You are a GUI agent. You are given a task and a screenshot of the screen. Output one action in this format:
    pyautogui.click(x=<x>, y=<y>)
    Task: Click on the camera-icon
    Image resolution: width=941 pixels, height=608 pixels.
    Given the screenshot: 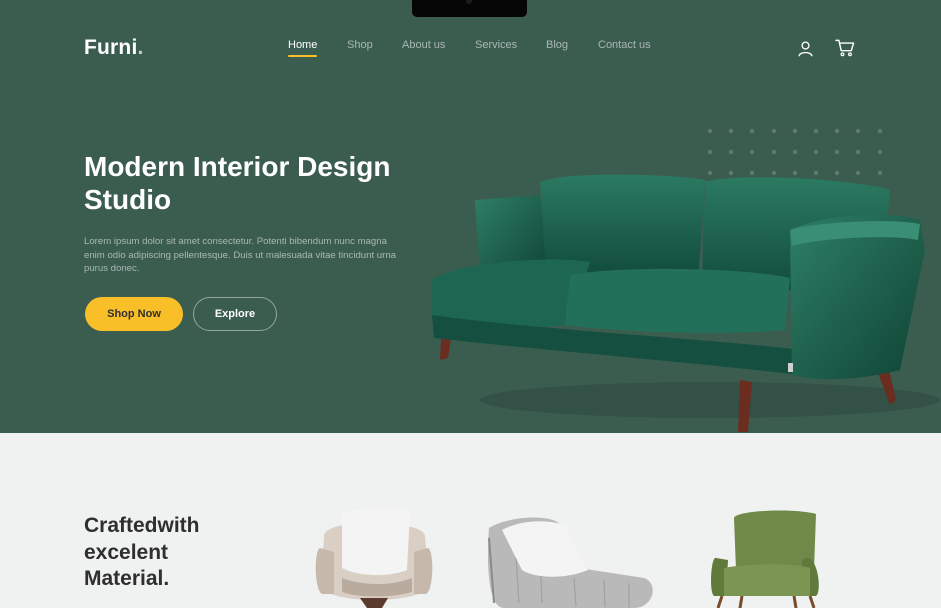 What is the action you would take?
    pyautogui.click(x=469, y=2)
    